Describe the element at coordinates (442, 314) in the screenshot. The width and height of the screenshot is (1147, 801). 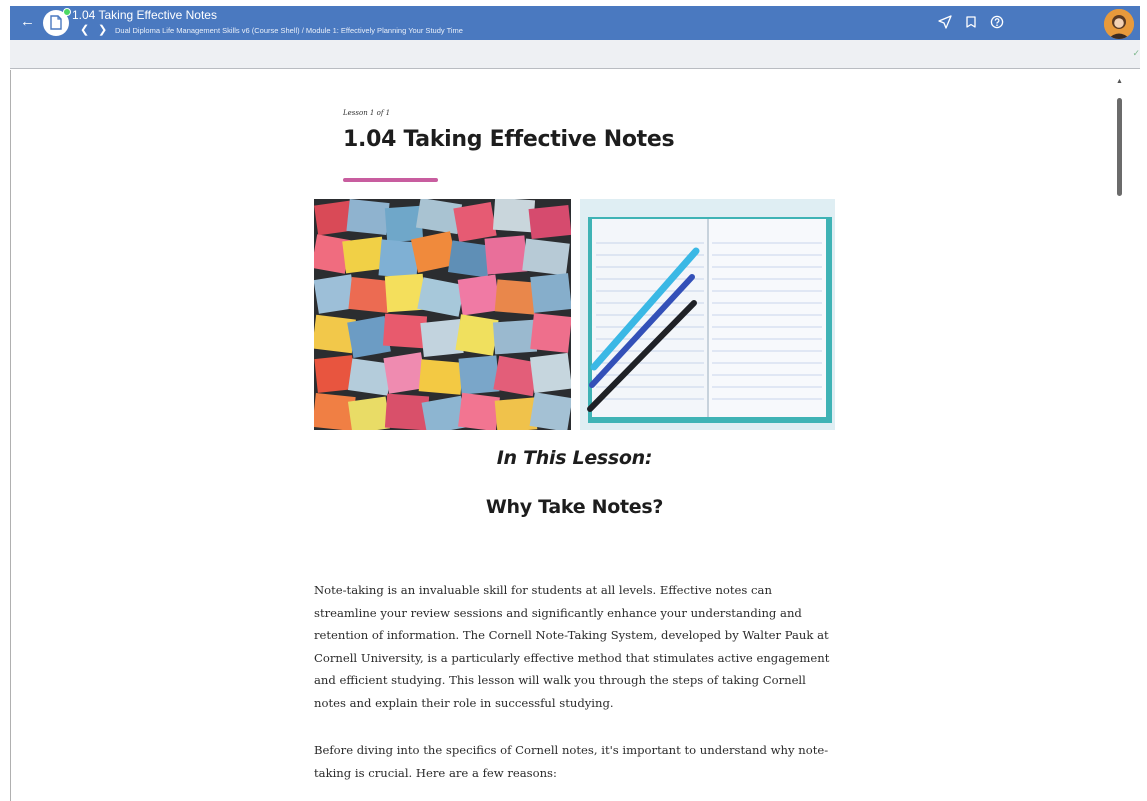
I see `sticky-notes-image` at that location.